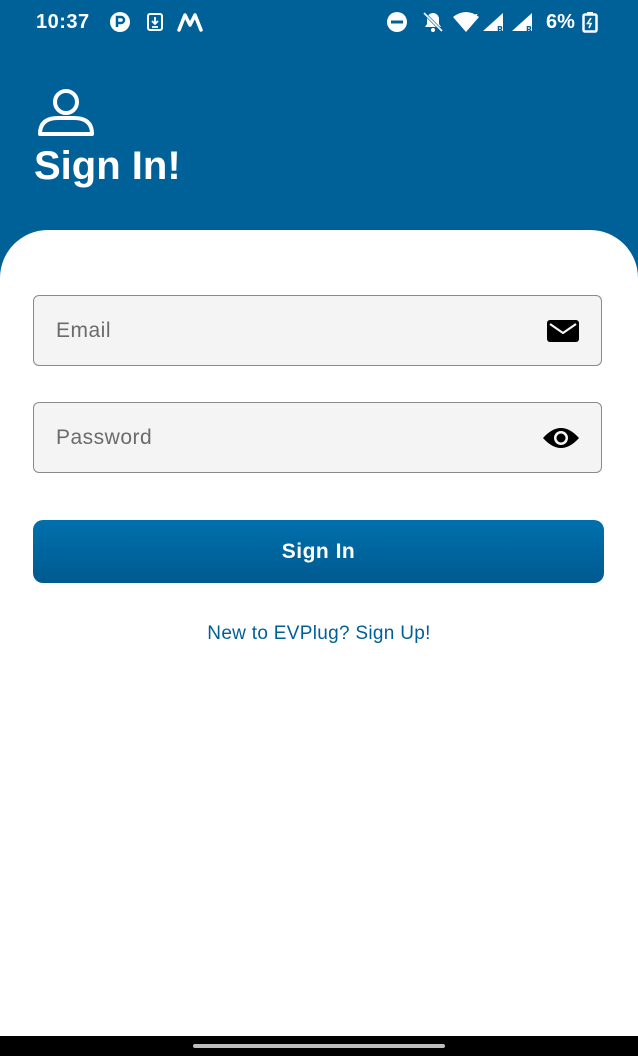 This screenshot has height=1056, width=638. I want to click on do-not-disturb-icon, so click(397, 22).